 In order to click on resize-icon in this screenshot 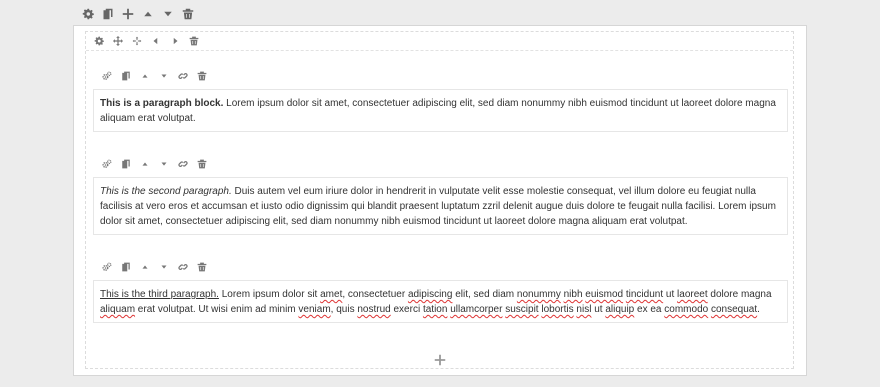, I will do `click(137, 41)`.